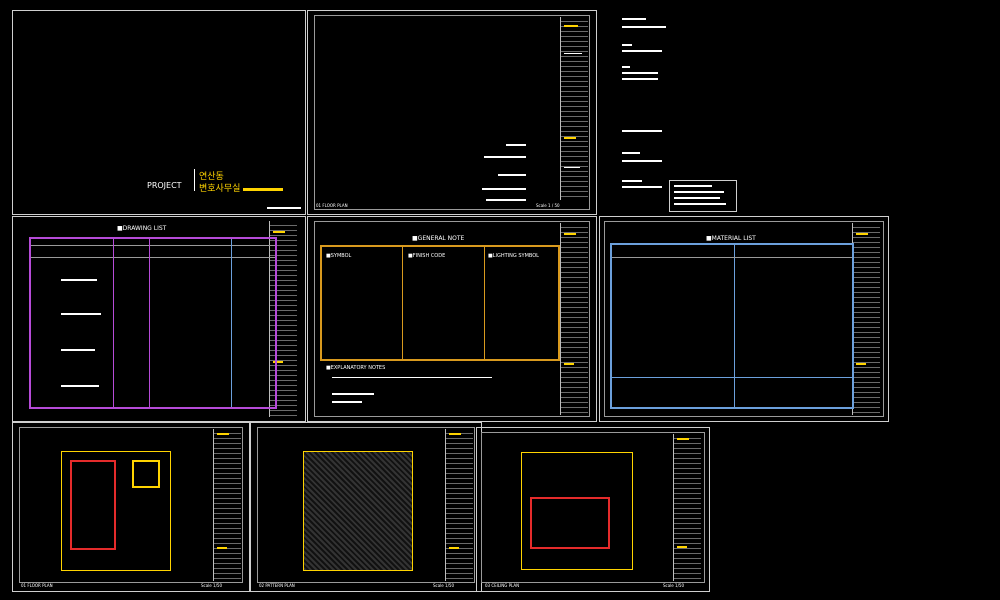  I want to click on lighting-heading: ■LIGHTING SYMBOL, so click(513, 256).